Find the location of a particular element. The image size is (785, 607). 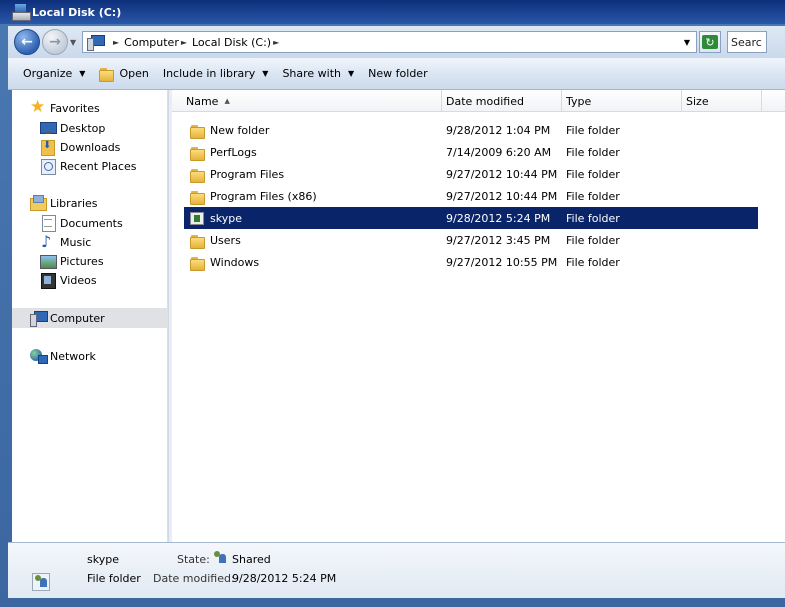

column-type: Type is located at coordinates (622, 101).